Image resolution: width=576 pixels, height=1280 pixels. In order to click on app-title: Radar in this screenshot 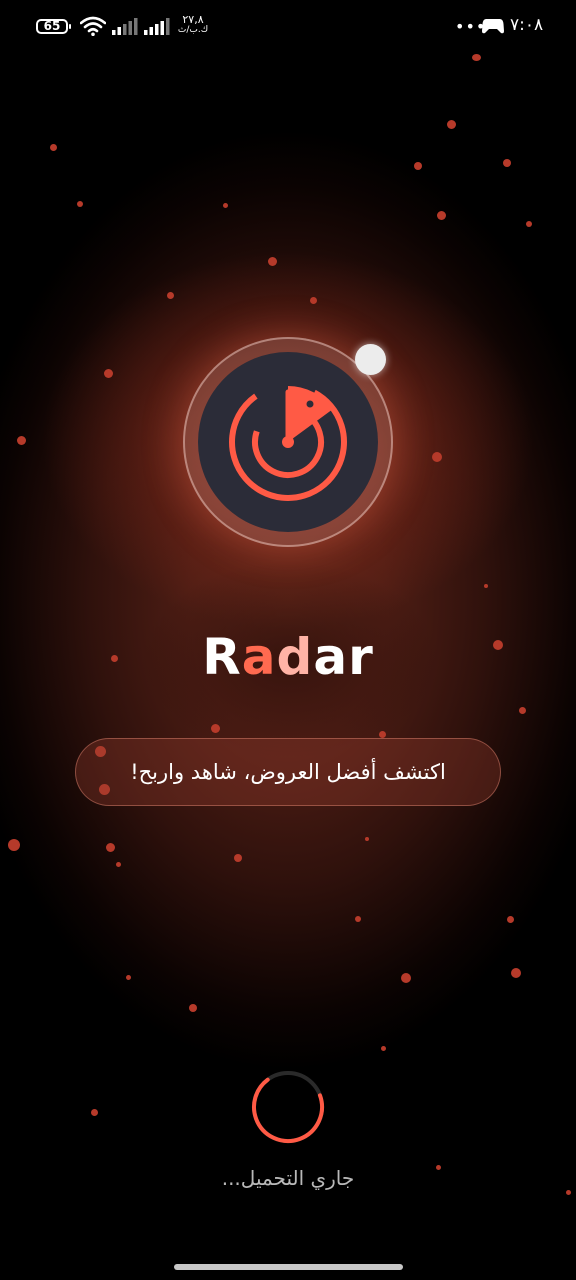, I will do `click(288, 657)`.